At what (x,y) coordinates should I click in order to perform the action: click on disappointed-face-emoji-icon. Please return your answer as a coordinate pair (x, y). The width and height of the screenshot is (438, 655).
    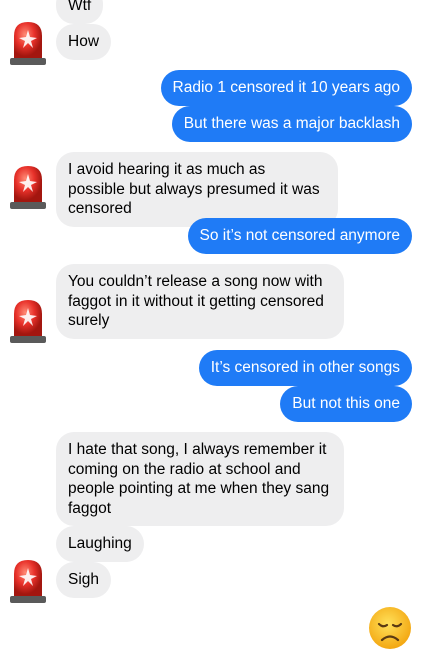
    Looking at the image, I should click on (390, 628).